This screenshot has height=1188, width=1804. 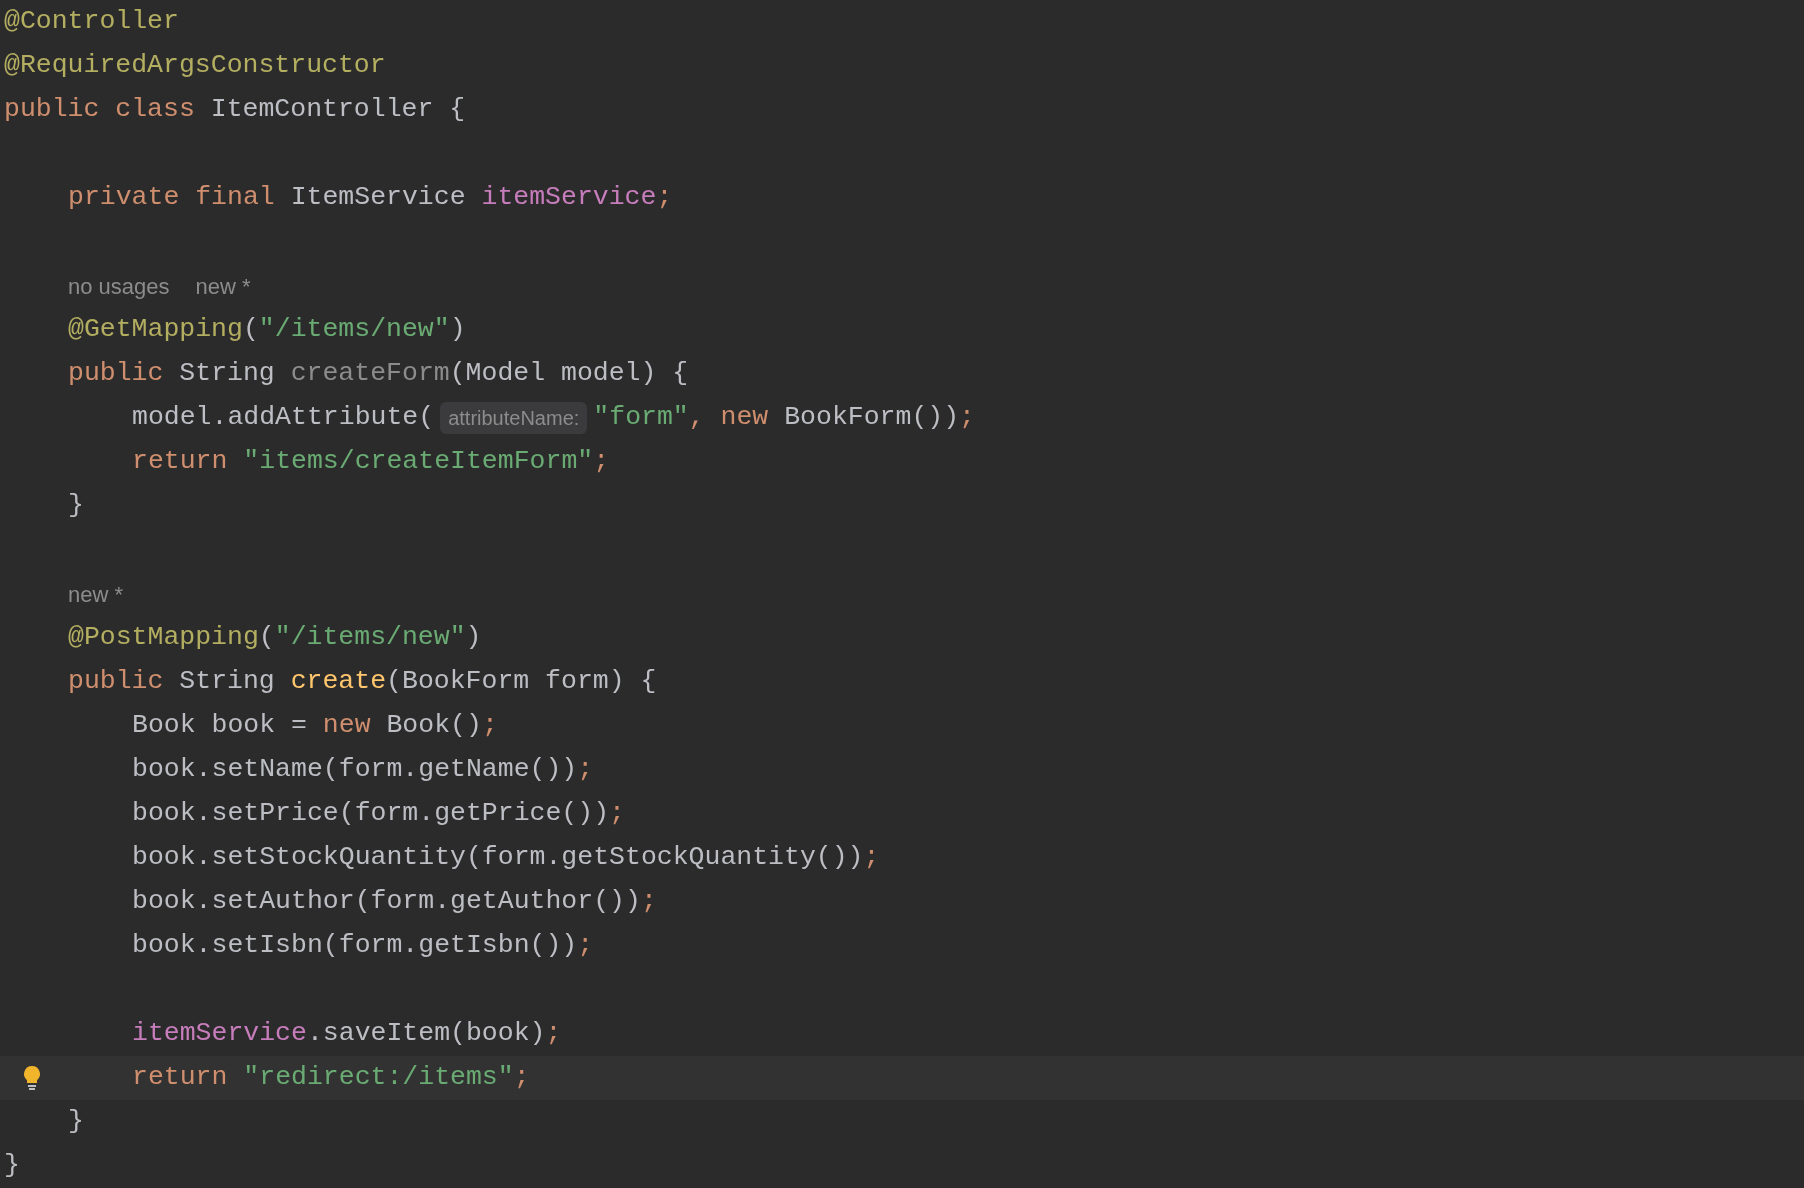 What do you see at coordinates (378, 1078) in the screenshot?
I see `string-literal: "redirect:/items"` at bounding box center [378, 1078].